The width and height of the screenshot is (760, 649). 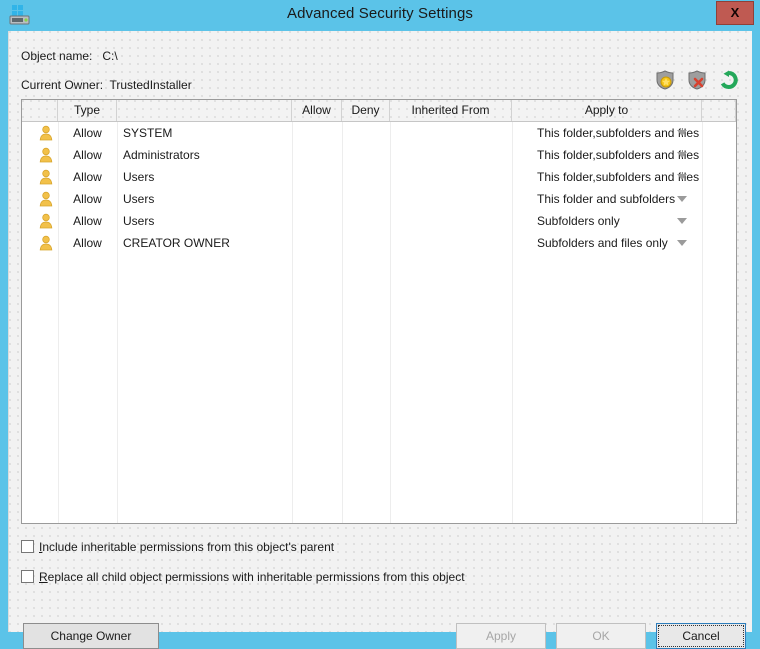 I want to click on column-header-applyto: Apply to, so click(x=607, y=110).